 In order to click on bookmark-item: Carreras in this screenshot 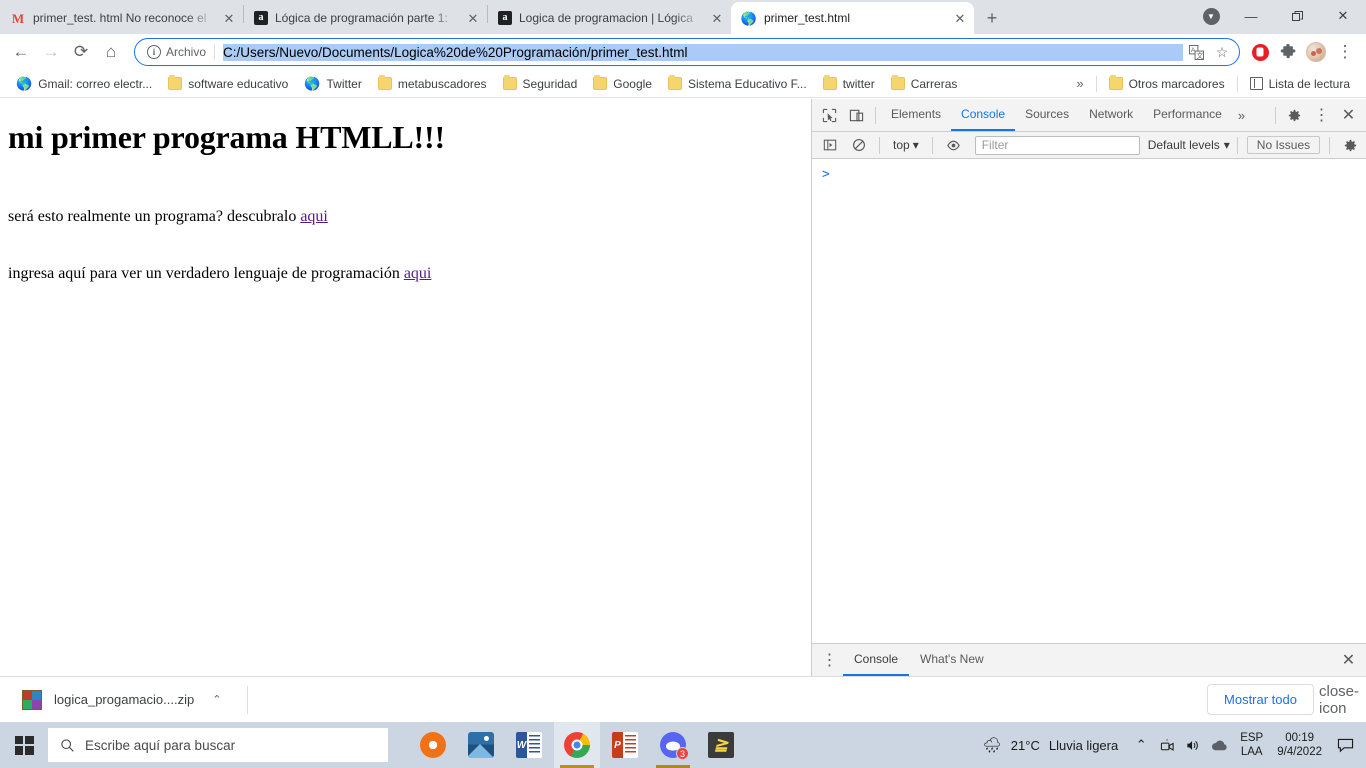, I will do `click(924, 84)`.